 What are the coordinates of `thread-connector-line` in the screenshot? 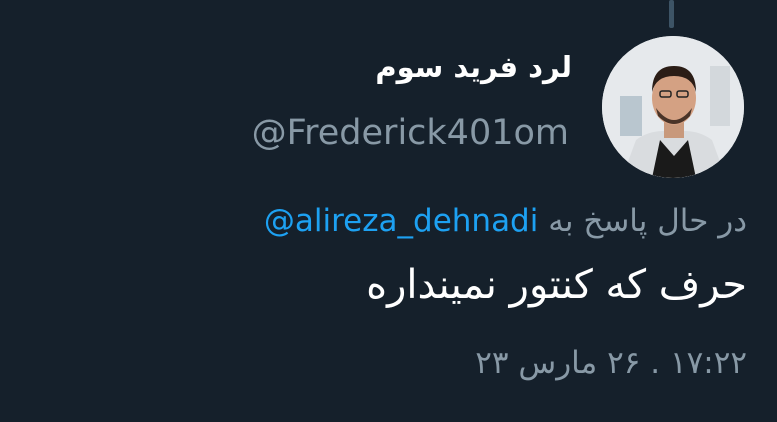 It's located at (671, 14).